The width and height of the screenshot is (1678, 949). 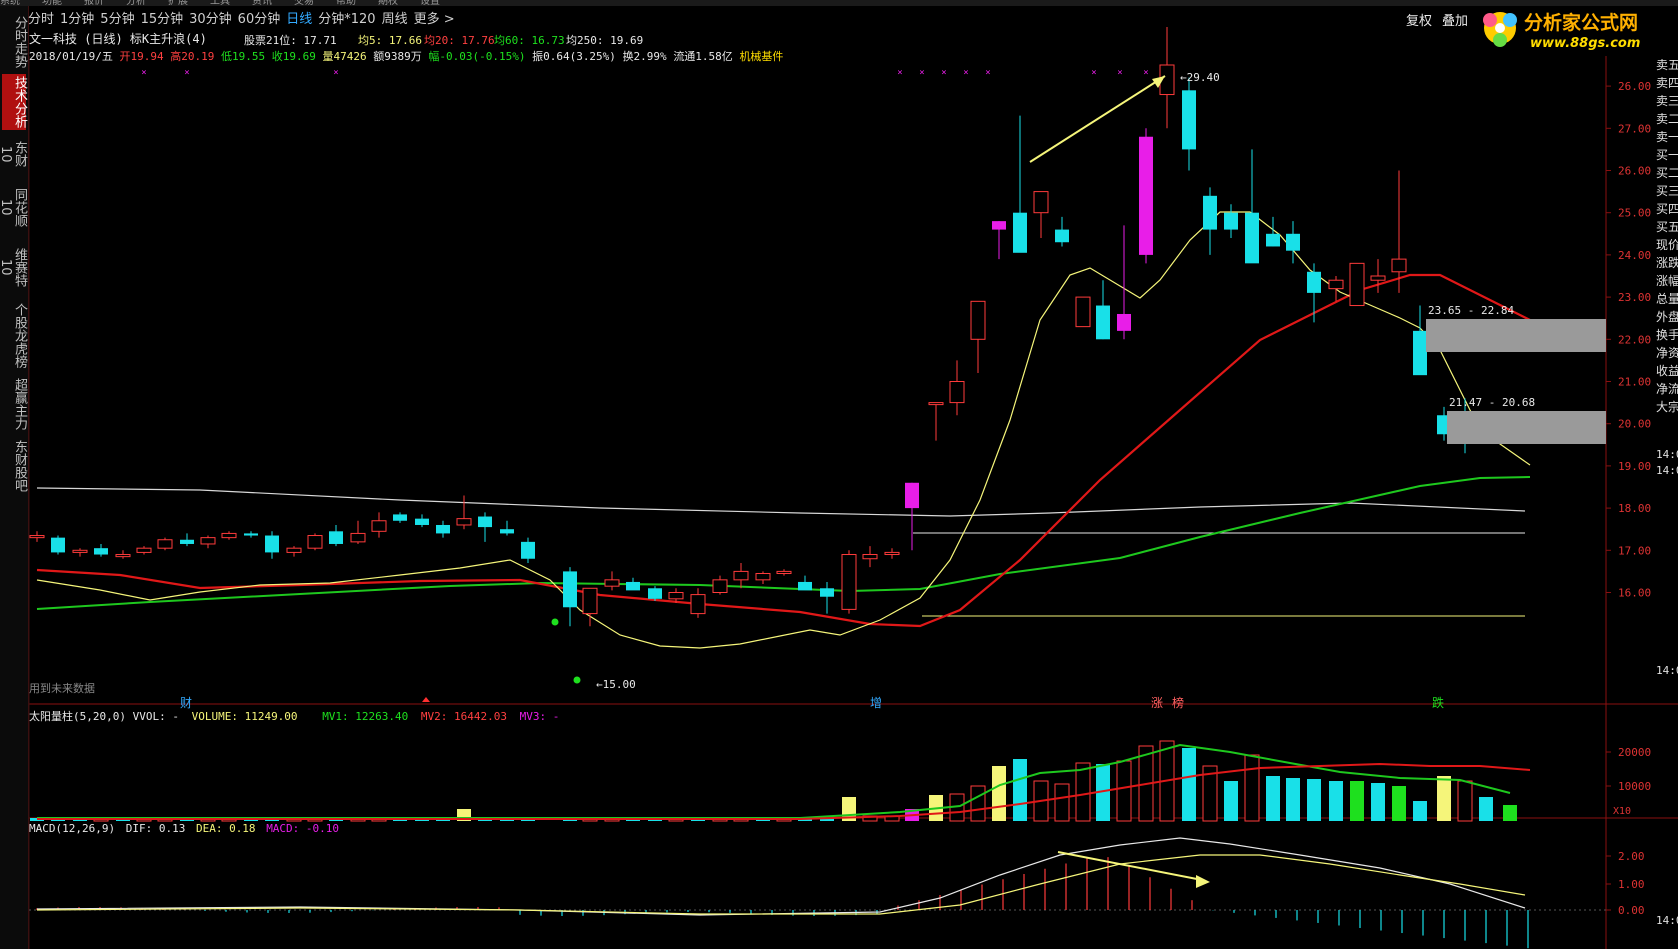 What do you see at coordinates (784, 791) in the screenshot?
I see `vol-mv2-line` at bounding box center [784, 791].